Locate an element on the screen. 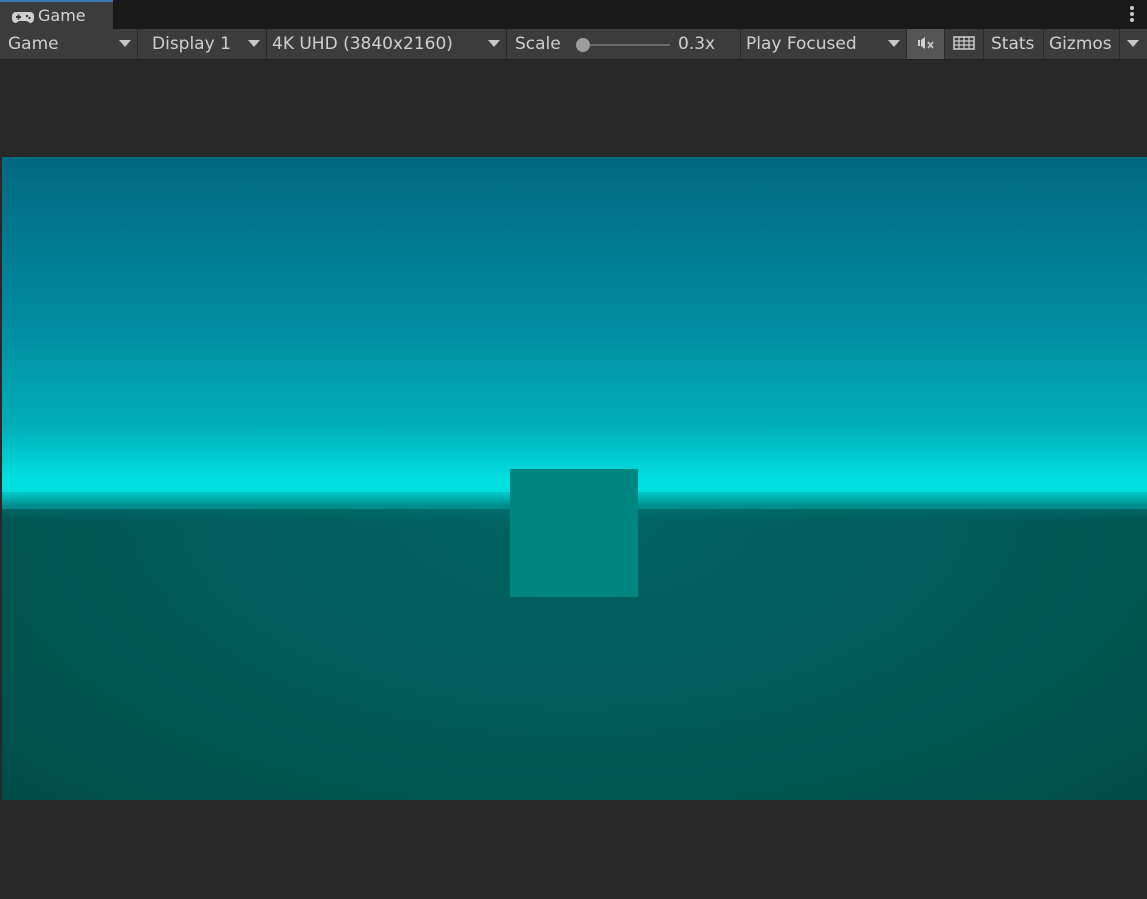  tab-label: Game is located at coordinates (62, 15).